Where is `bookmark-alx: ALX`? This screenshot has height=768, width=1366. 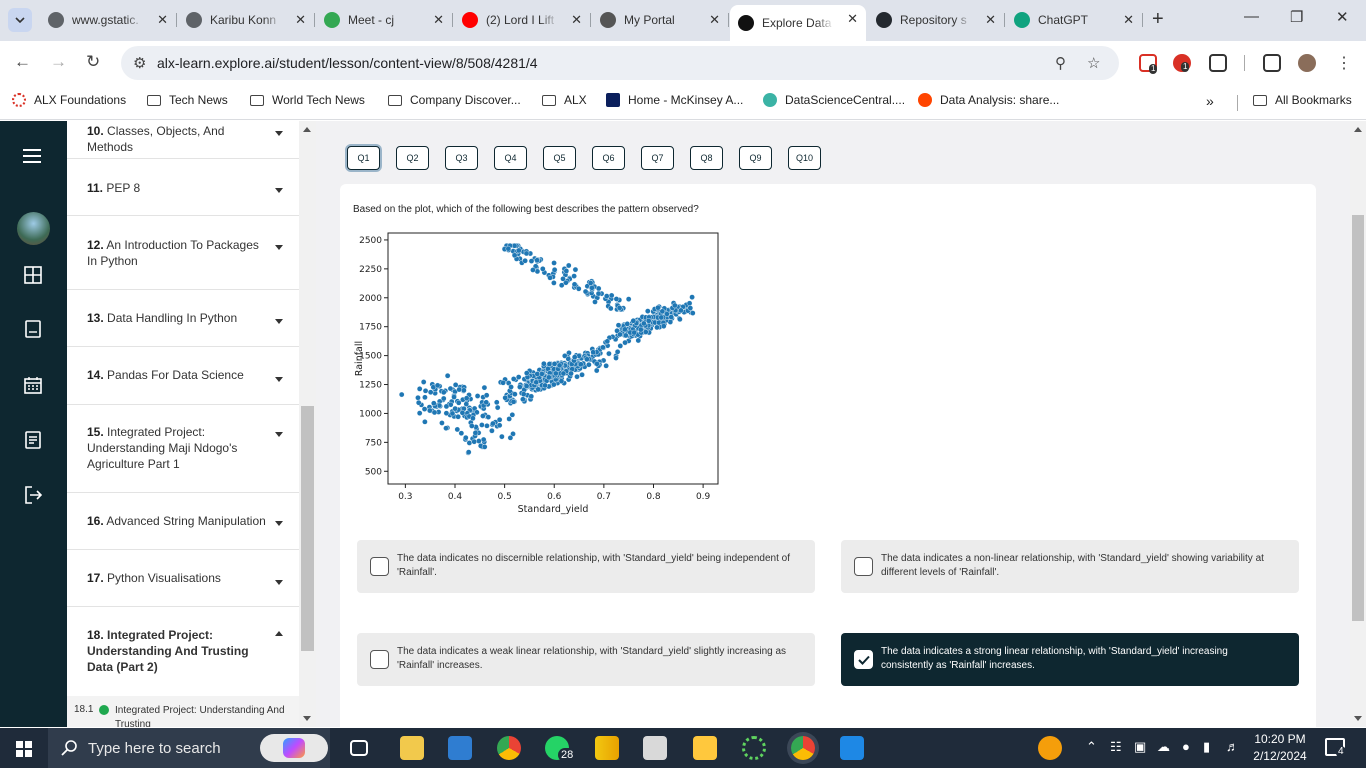 bookmark-alx: ALX is located at coordinates (564, 100).